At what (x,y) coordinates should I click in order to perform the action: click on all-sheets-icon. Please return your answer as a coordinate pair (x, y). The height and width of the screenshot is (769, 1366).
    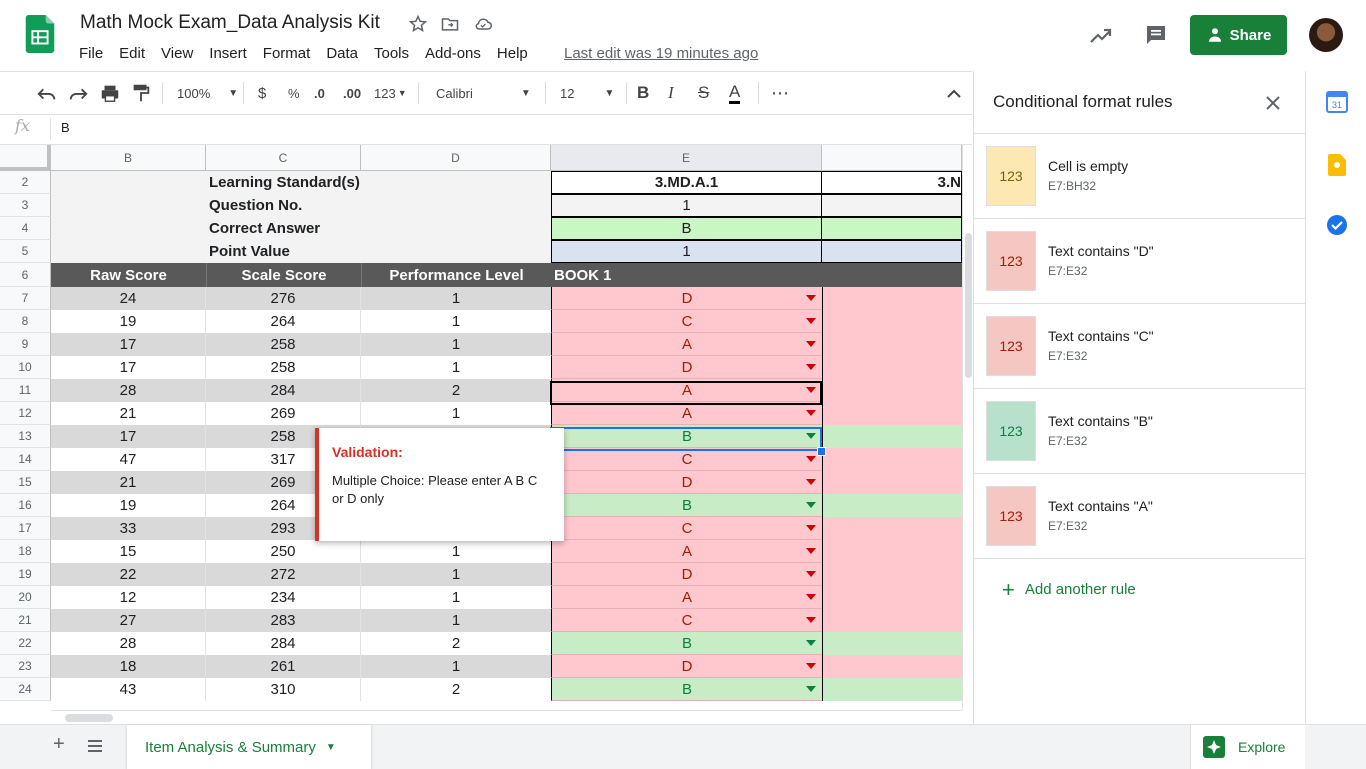
    Looking at the image, I should click on (95, 746).